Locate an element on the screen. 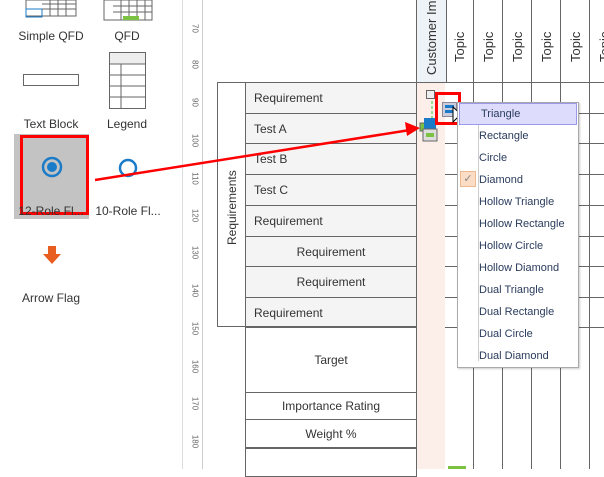  menu-item-label: Circle is located at coordinates (493, 158).